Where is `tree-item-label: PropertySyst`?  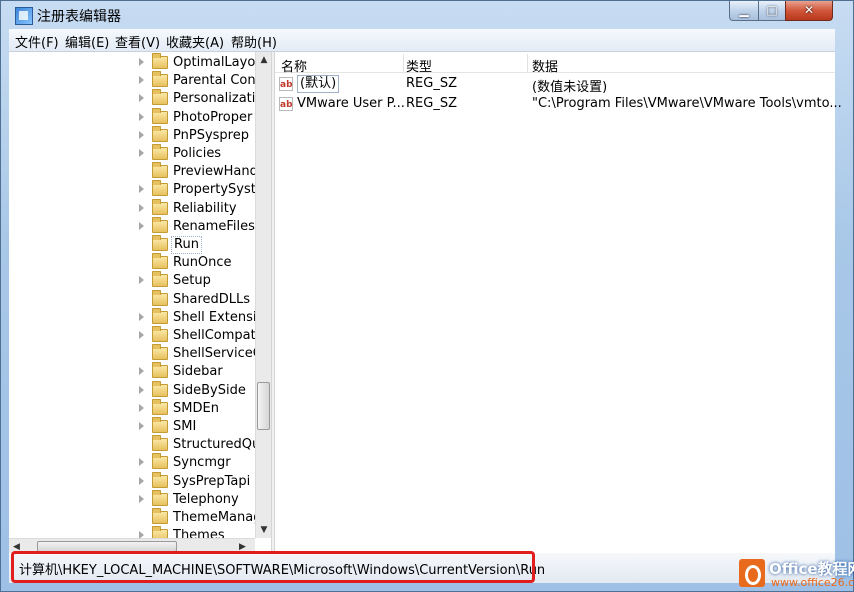 tree-item-label: PropertySyst is located at coordinates (214, 190).